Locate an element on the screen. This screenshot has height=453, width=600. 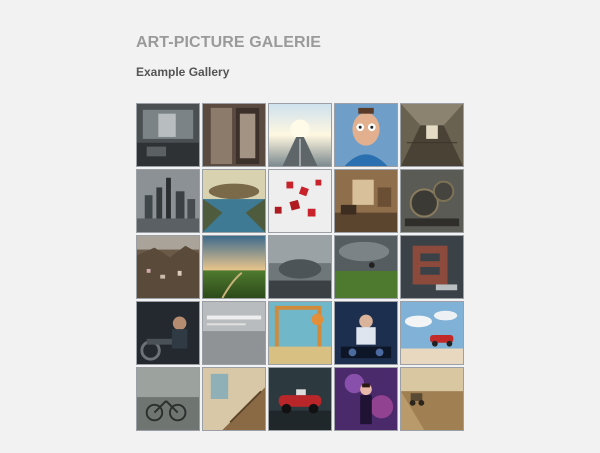
gallery-thumbnail-cliff-landscape is located at coordinates (300, 267).